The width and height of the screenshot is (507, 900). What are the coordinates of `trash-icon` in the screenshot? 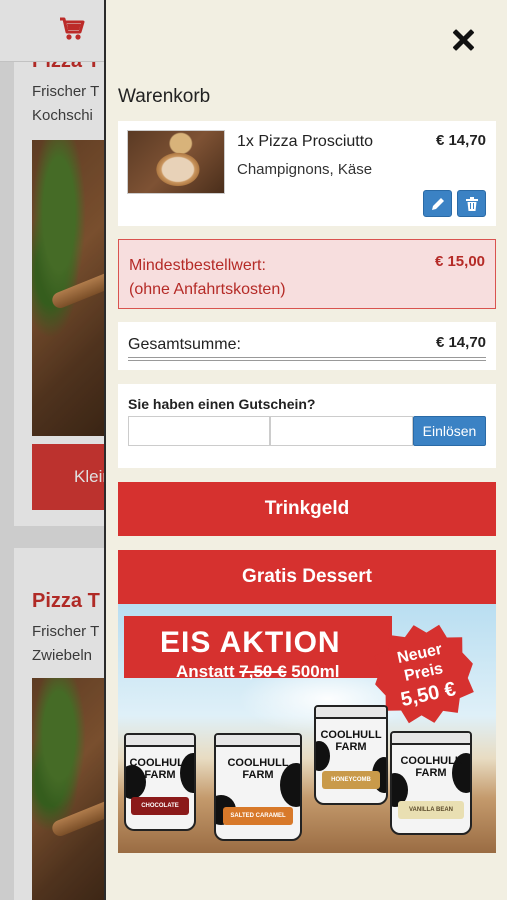 It's located at (472, 204).